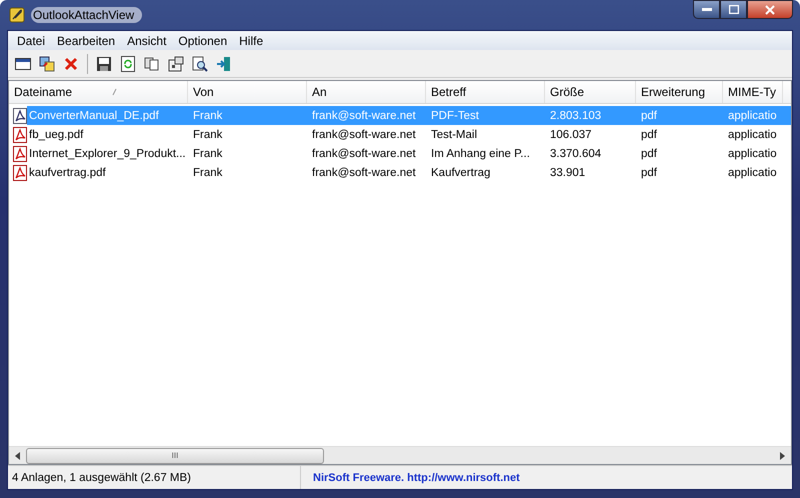 Image resolution: width=800 pixels, height=498 pixels. What do you see at coordinates (67, 172) in the screenshot?
I see `table-cell: kaufvertrag.pdf` at bounding box center [67, 172].